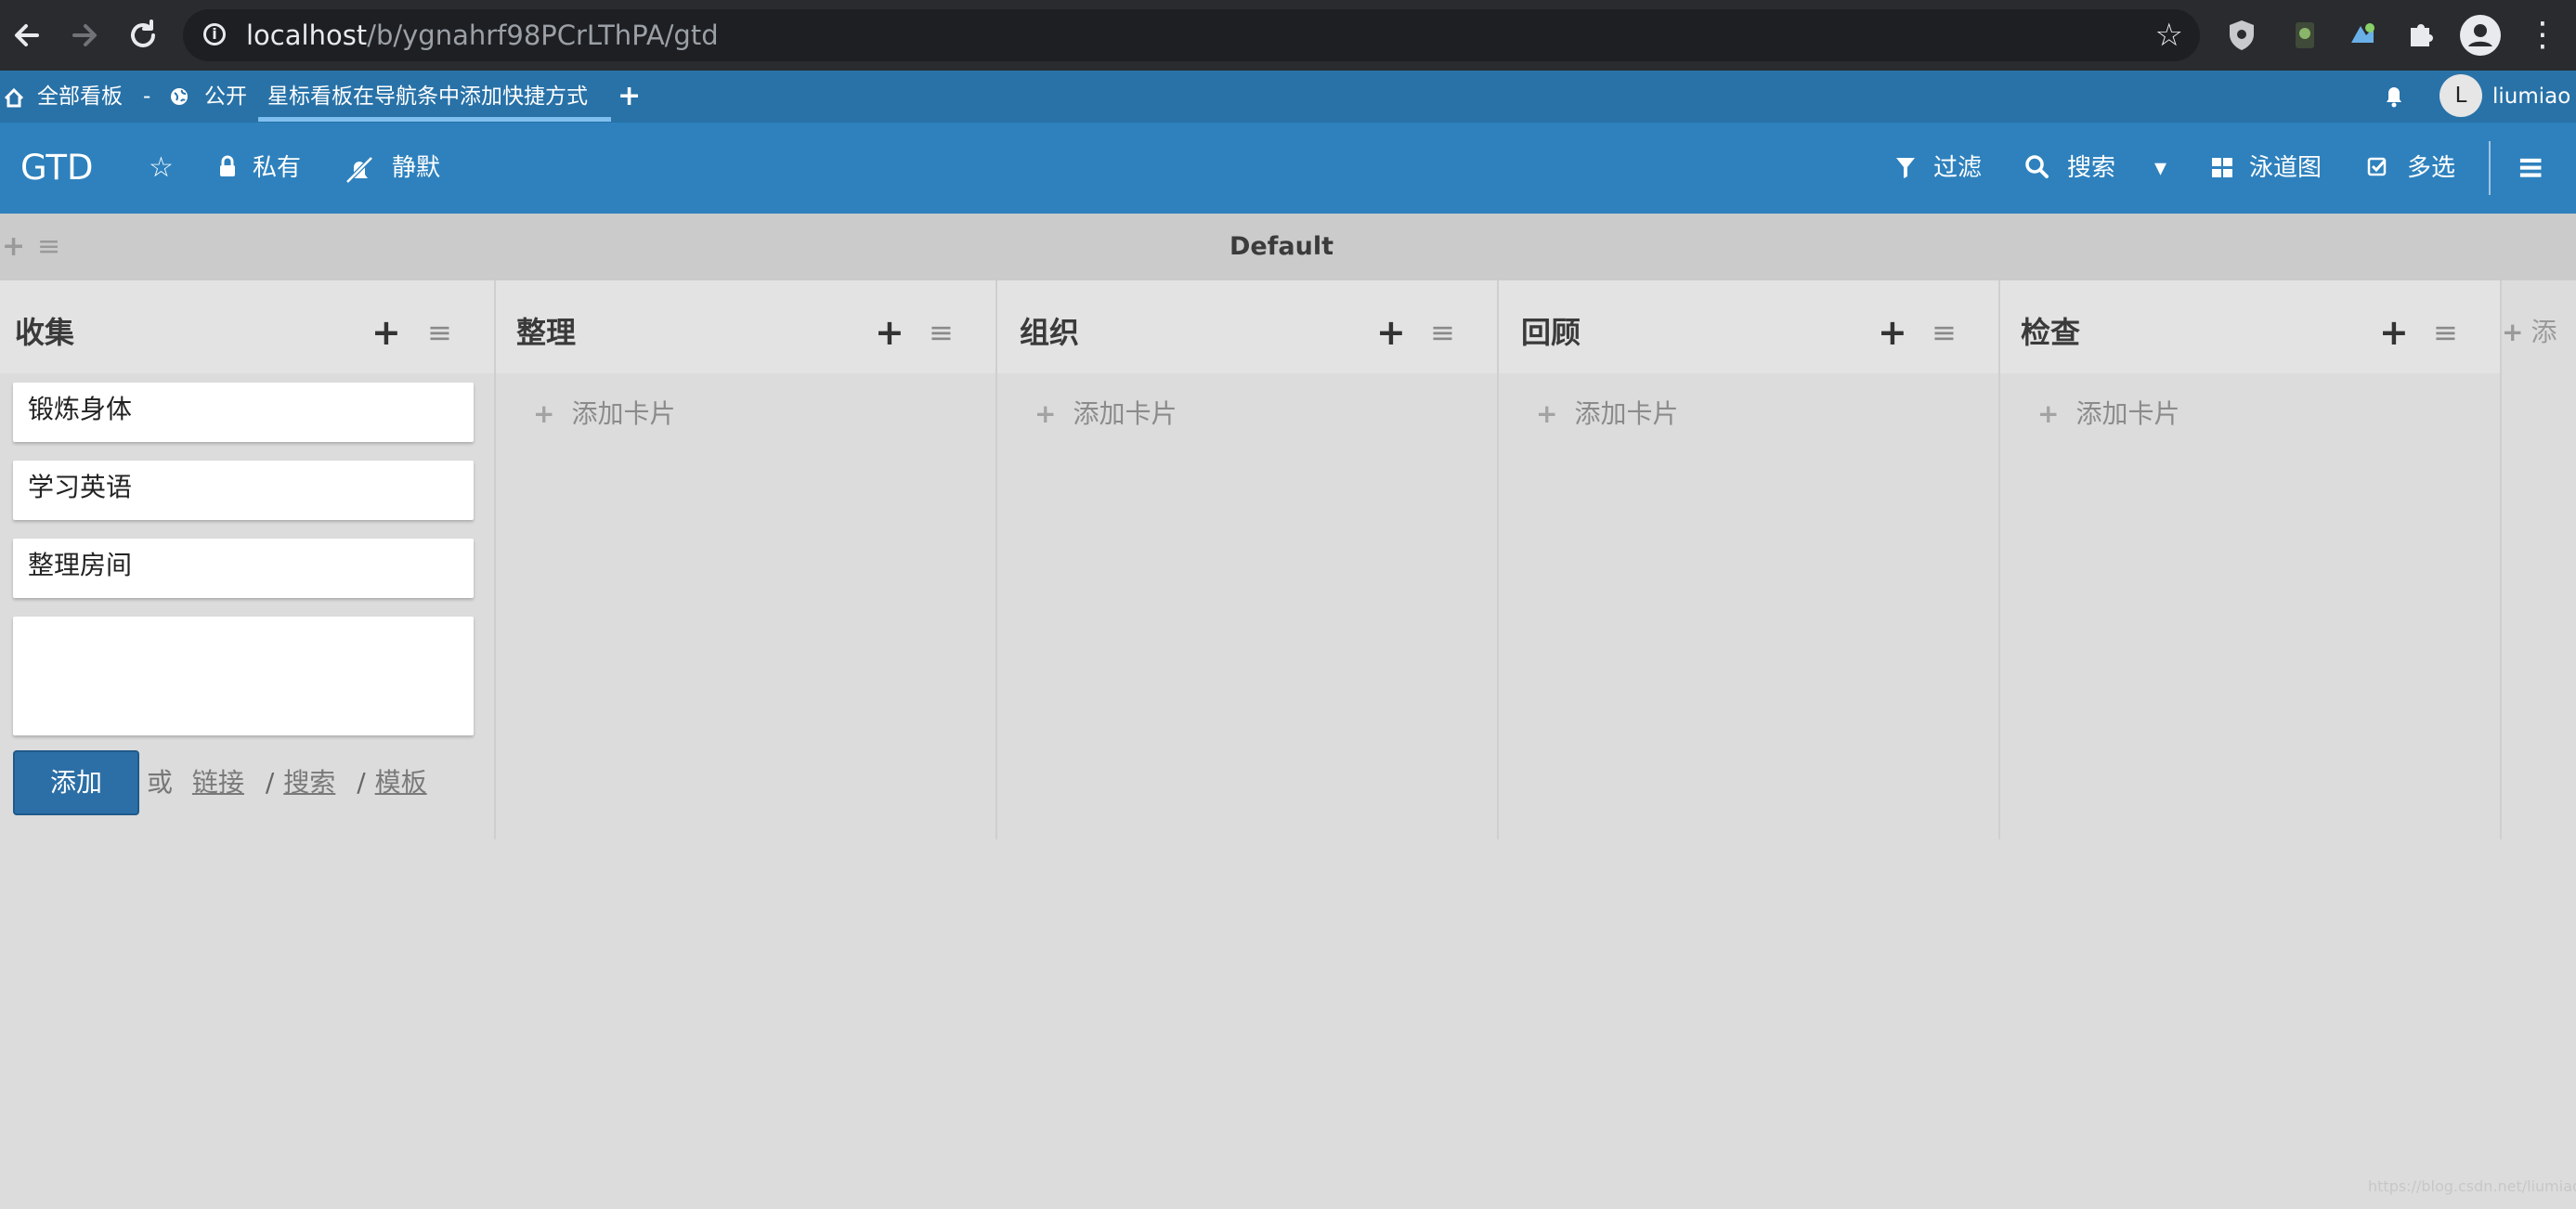 The width and height of the screenshot is (2576, 1209). I want to click on minicard: 锻炼身体, so click(243, 412).